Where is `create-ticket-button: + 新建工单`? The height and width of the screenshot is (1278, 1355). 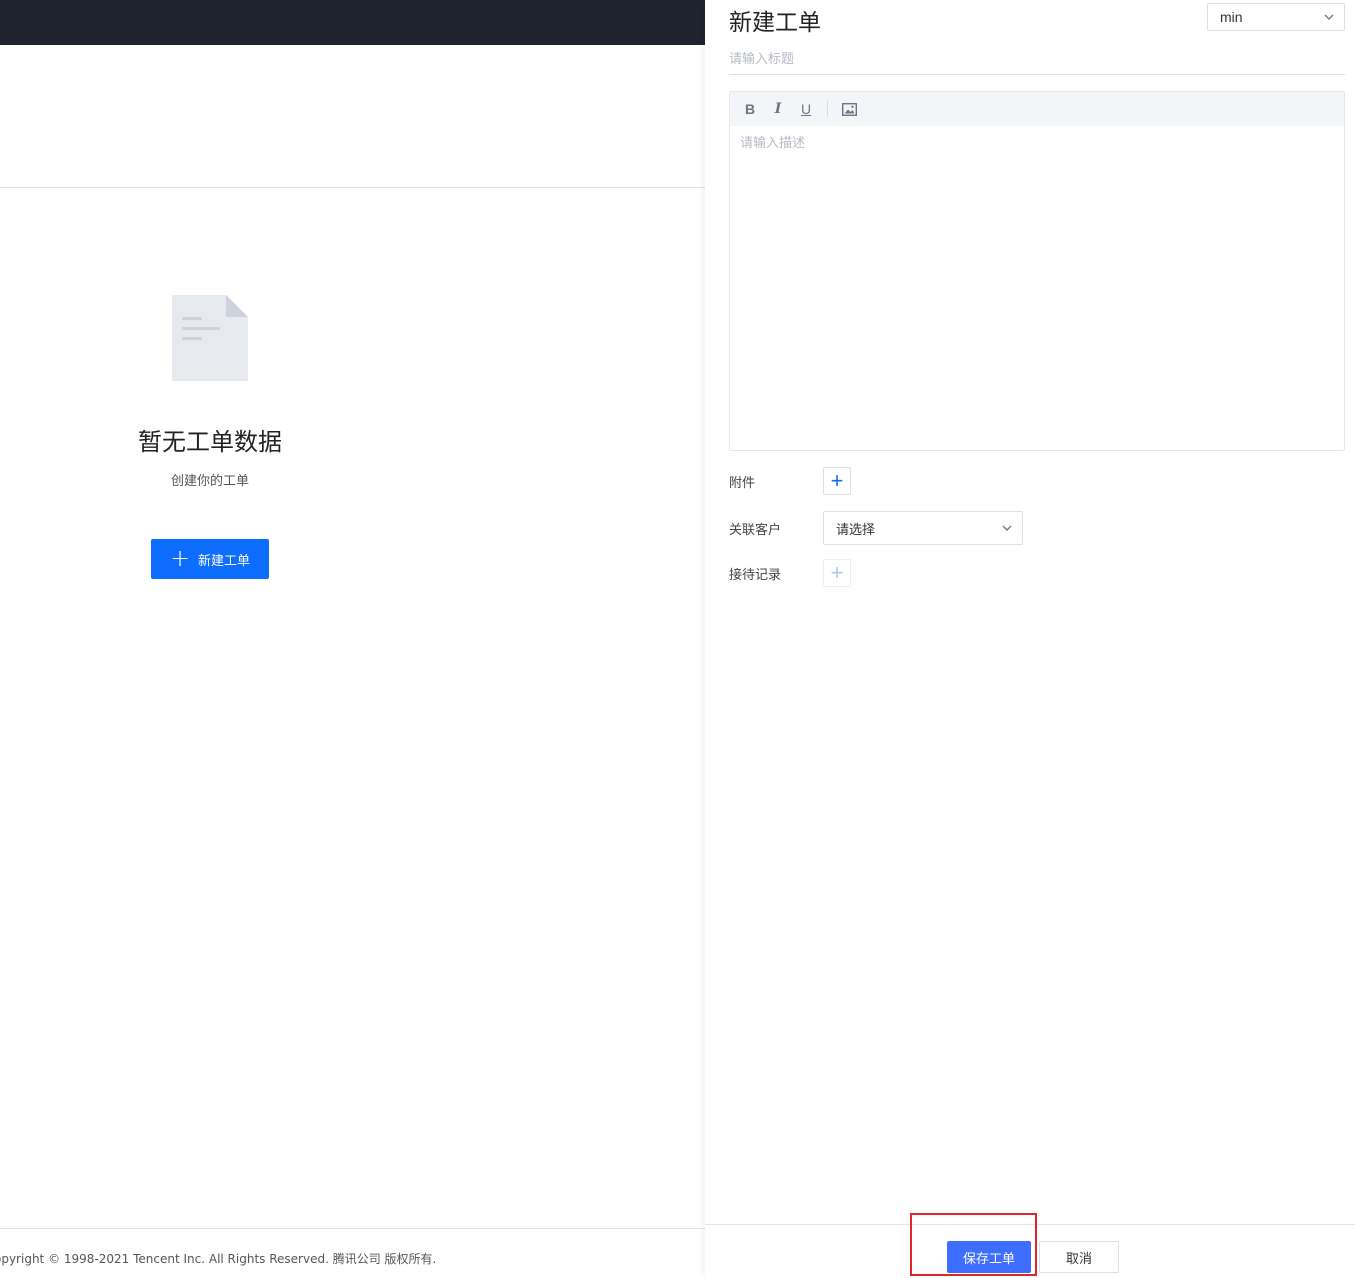 create-ticket-button: + 新建工单 is located at coordinates (210, 559).